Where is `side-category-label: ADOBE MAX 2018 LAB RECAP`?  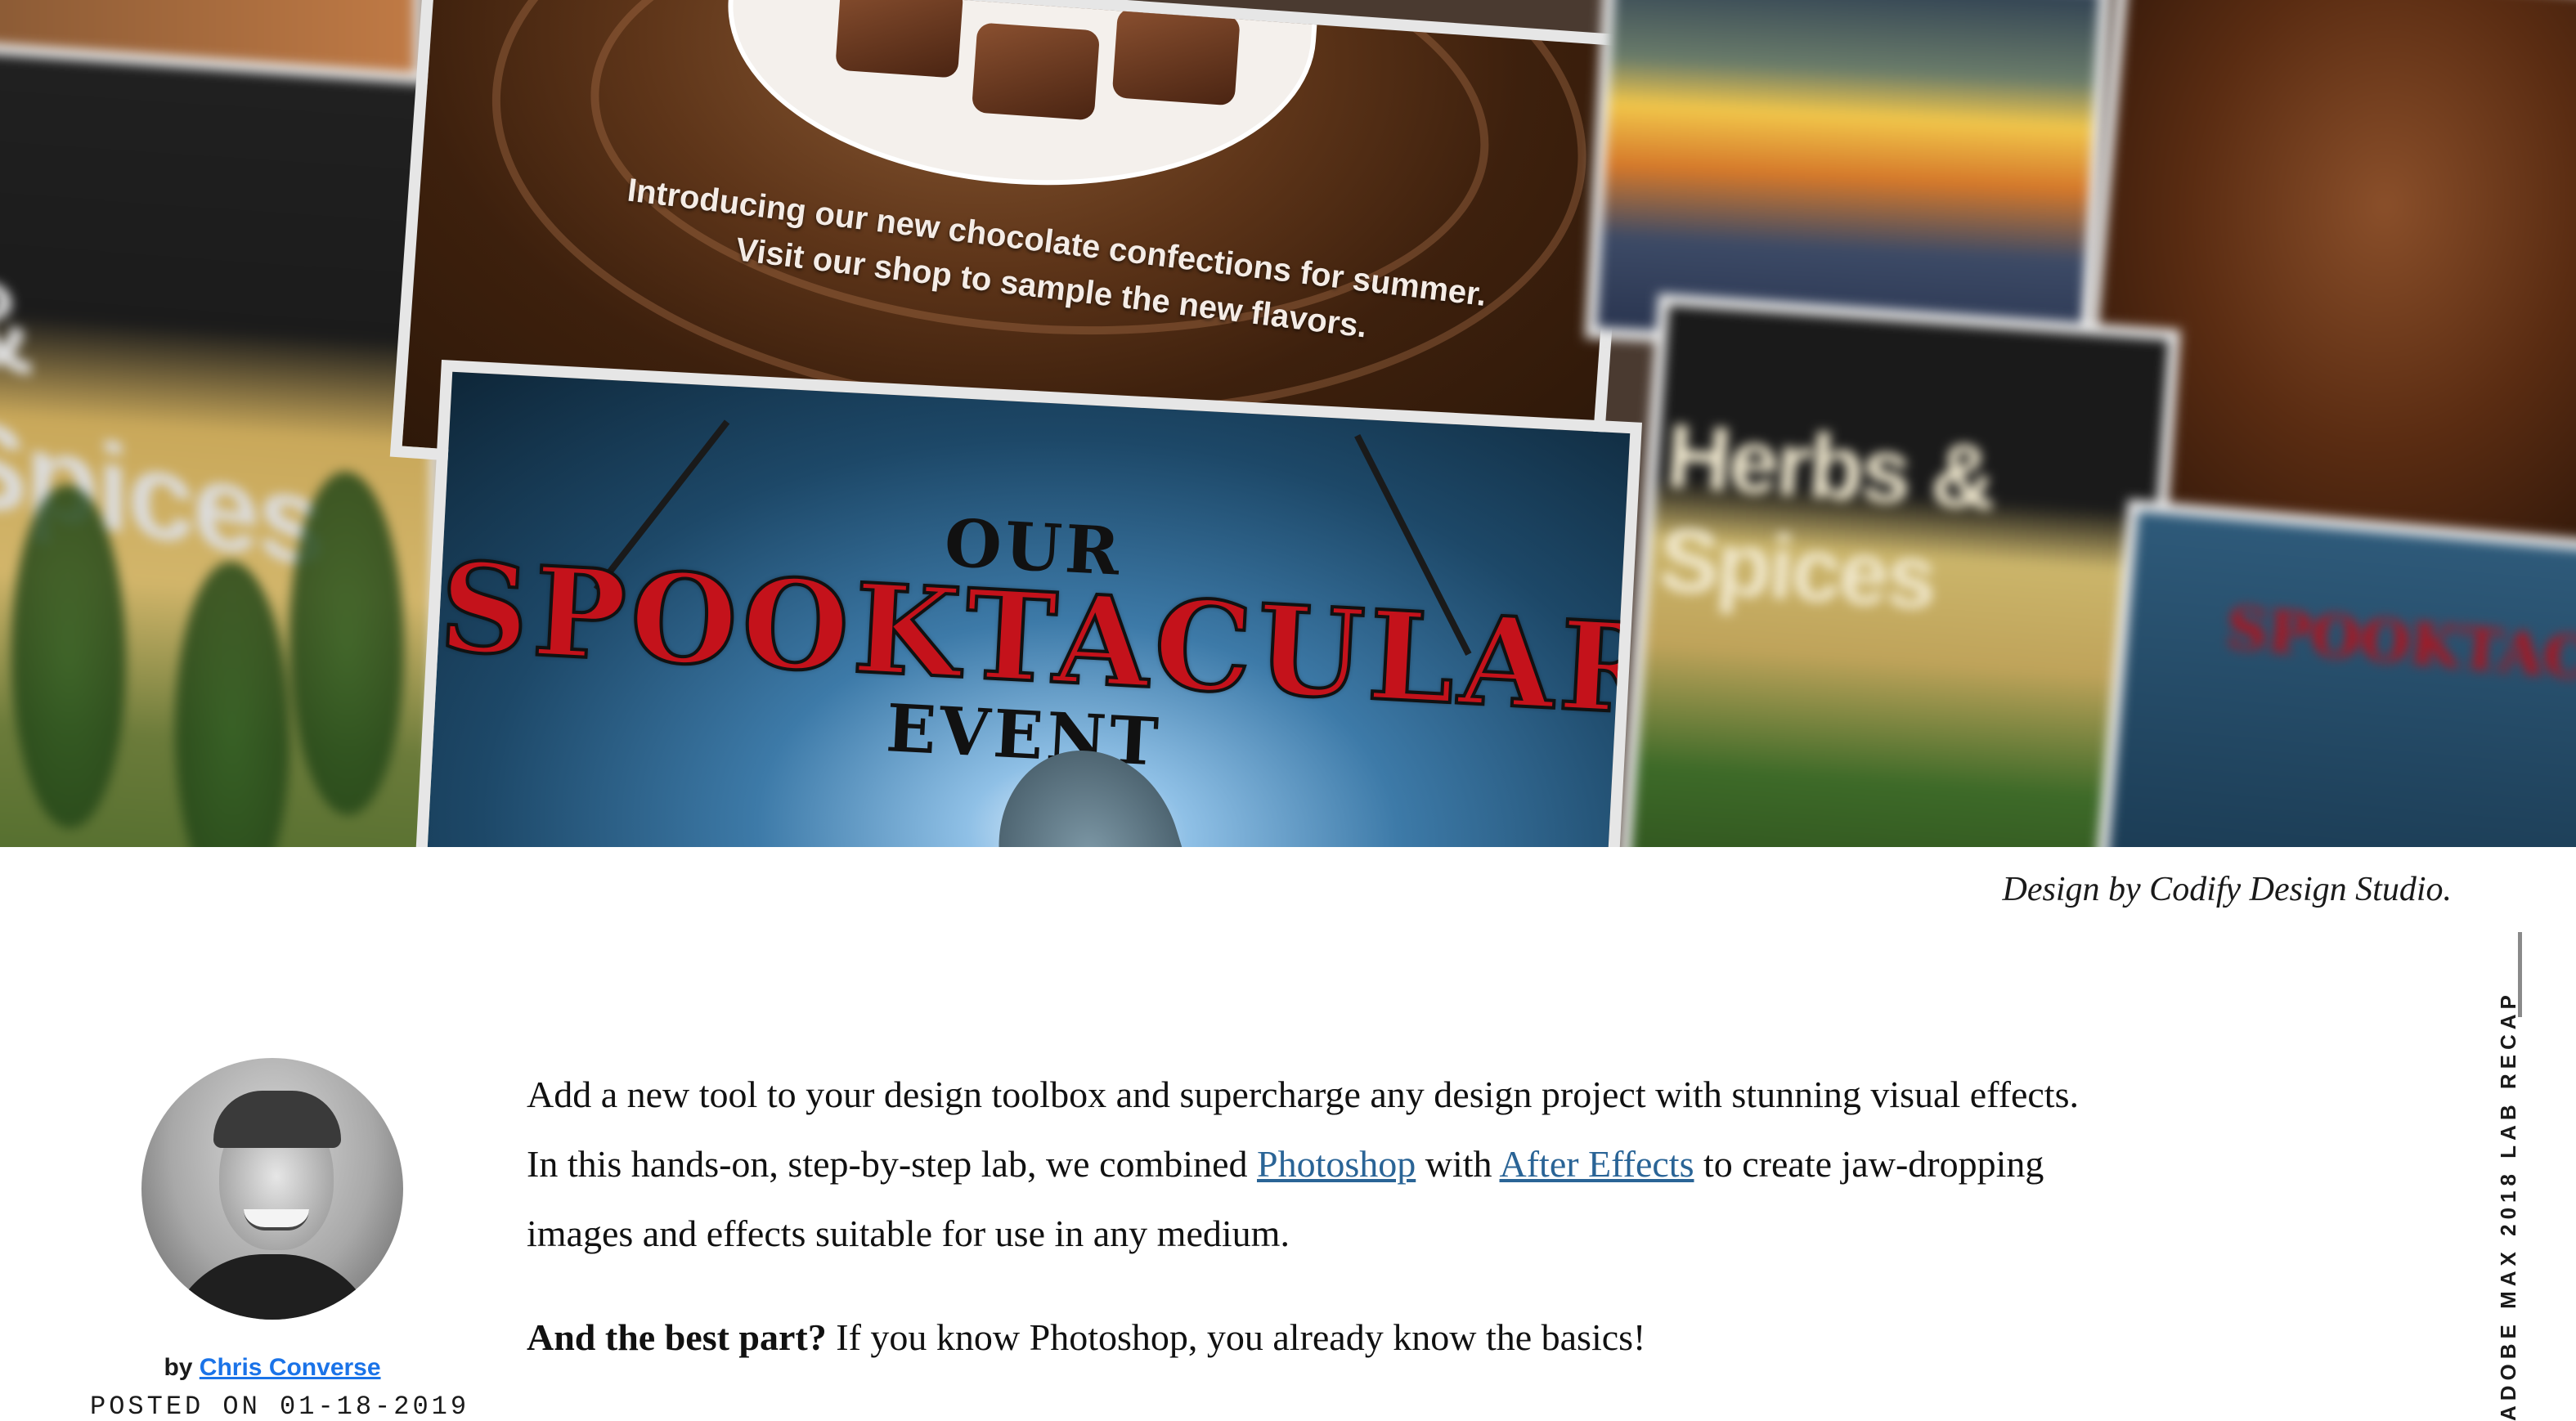
side-category-label: ADOBE MAX 2018 LAB RECAP is located at coordinates (2508, 1205).